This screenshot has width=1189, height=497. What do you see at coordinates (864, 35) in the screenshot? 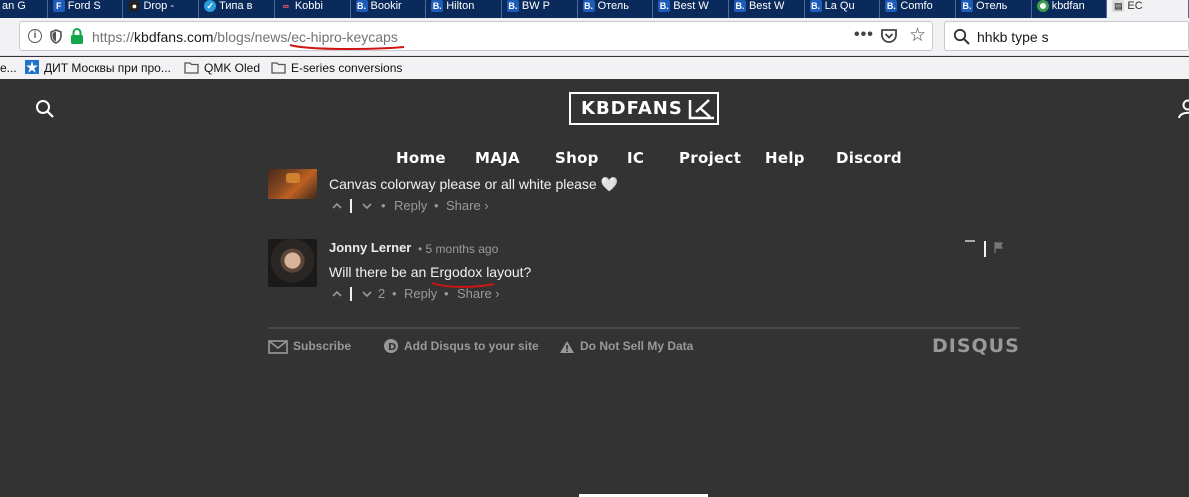
I see `page-actions-menu-icon: •••` at bounding box center [864, 35].